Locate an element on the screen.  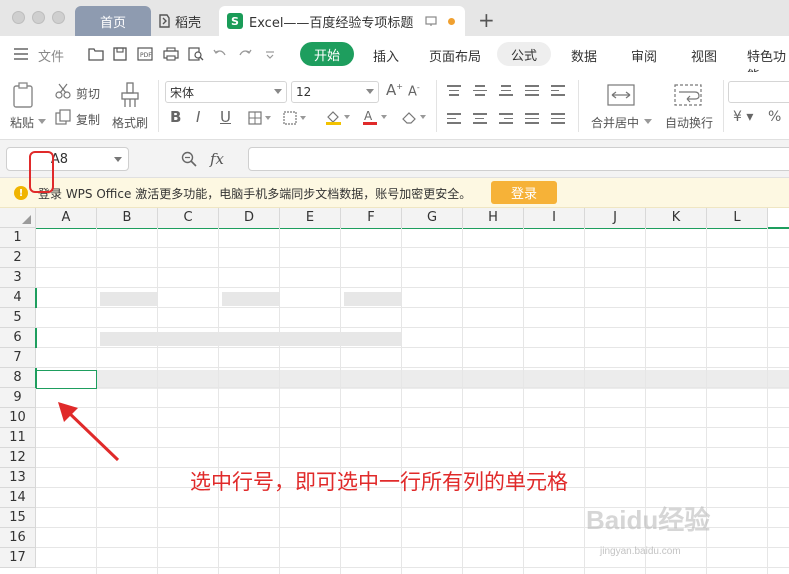
column-header-f: F is located at coordinates (371, 218).